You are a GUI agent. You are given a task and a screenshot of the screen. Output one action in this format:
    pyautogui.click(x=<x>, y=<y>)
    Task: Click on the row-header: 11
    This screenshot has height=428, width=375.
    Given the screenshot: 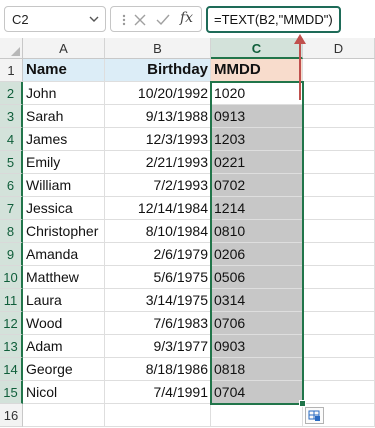 What is the action you would take?
    pyautogui.click(x=11, y=300)
    